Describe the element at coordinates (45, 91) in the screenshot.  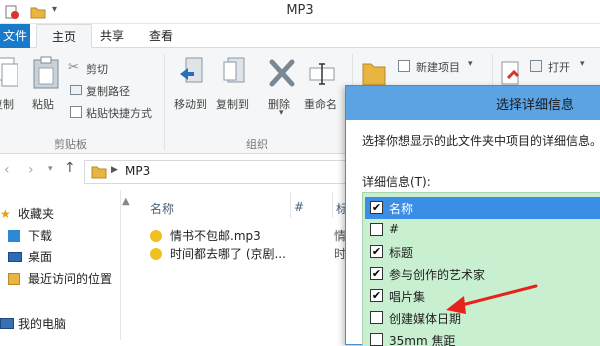
I see `paste-button: 粘贴` at that location.